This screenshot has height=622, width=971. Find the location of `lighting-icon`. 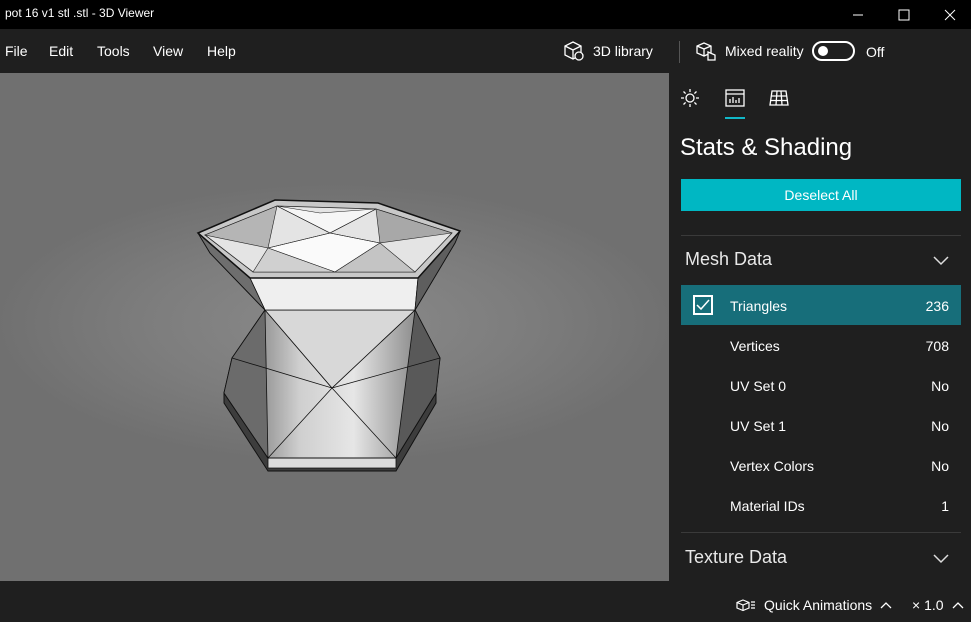

lighting-icon is located at coordinates (690, 98).